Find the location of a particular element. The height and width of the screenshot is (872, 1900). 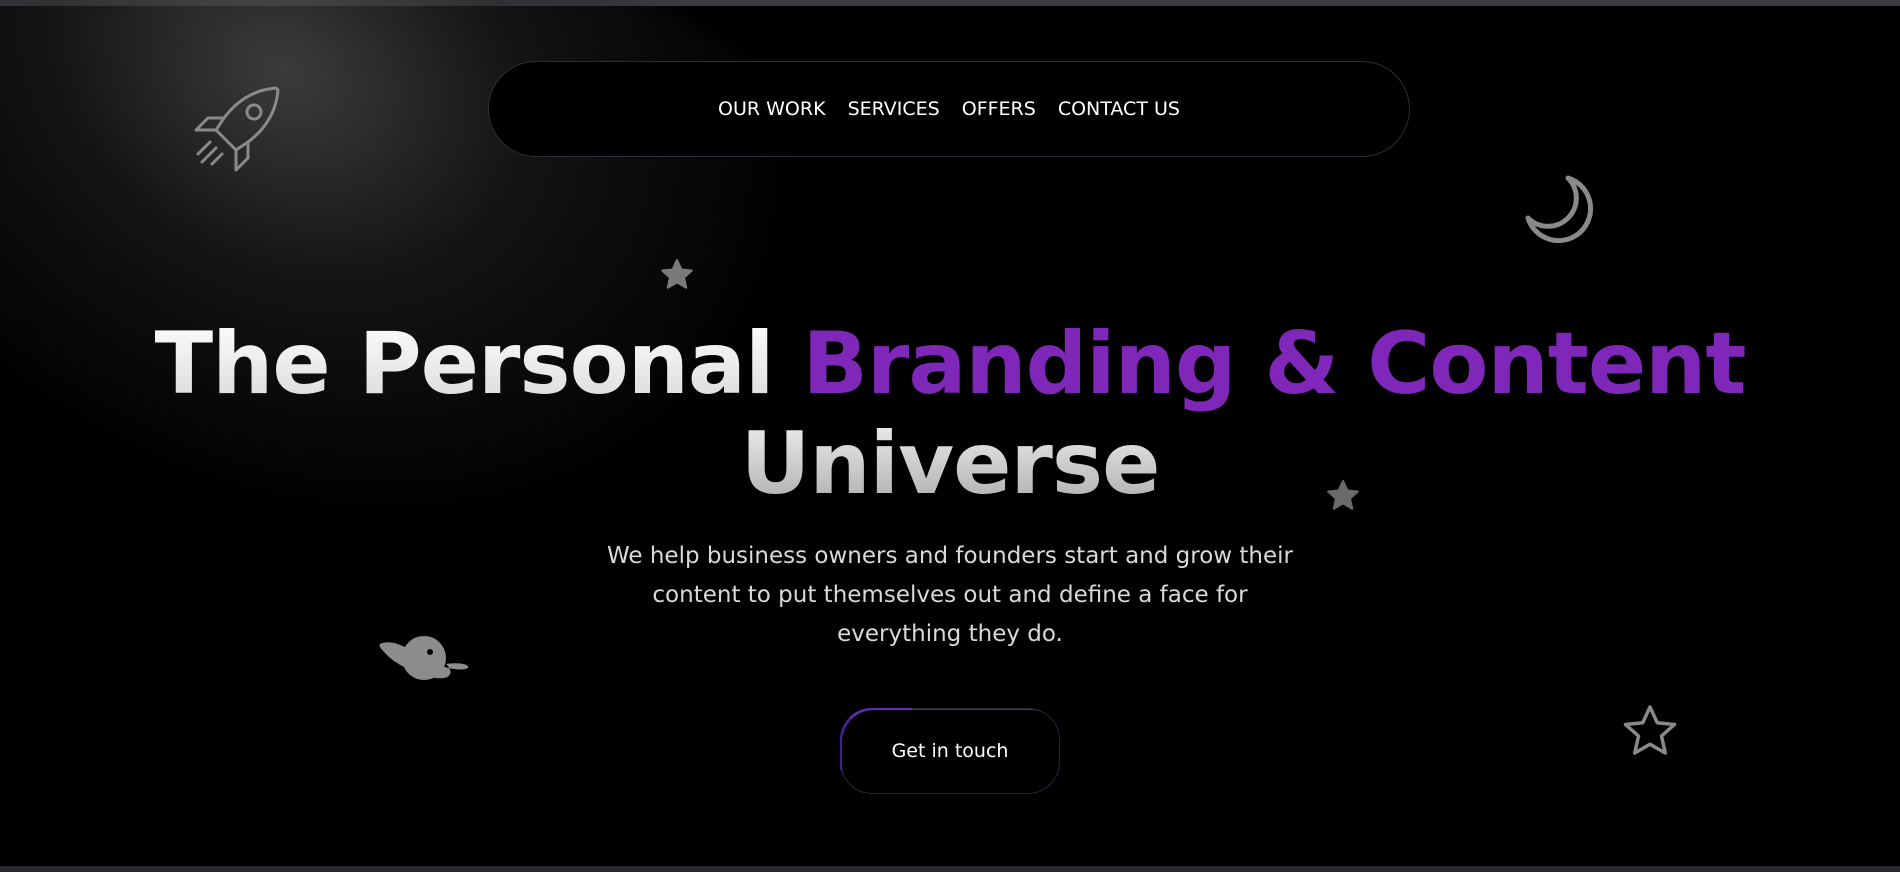

star-icon is located at coordinates (677, 274).